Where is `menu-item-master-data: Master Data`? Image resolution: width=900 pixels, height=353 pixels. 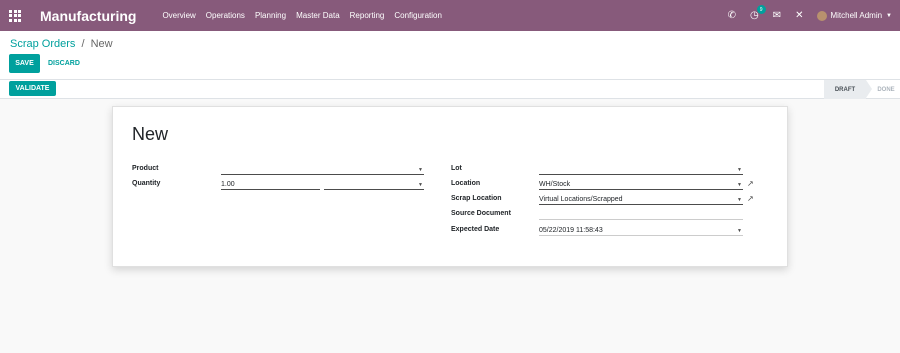 menu-item-master-data: Master Data is located at coordinates (318, 15).